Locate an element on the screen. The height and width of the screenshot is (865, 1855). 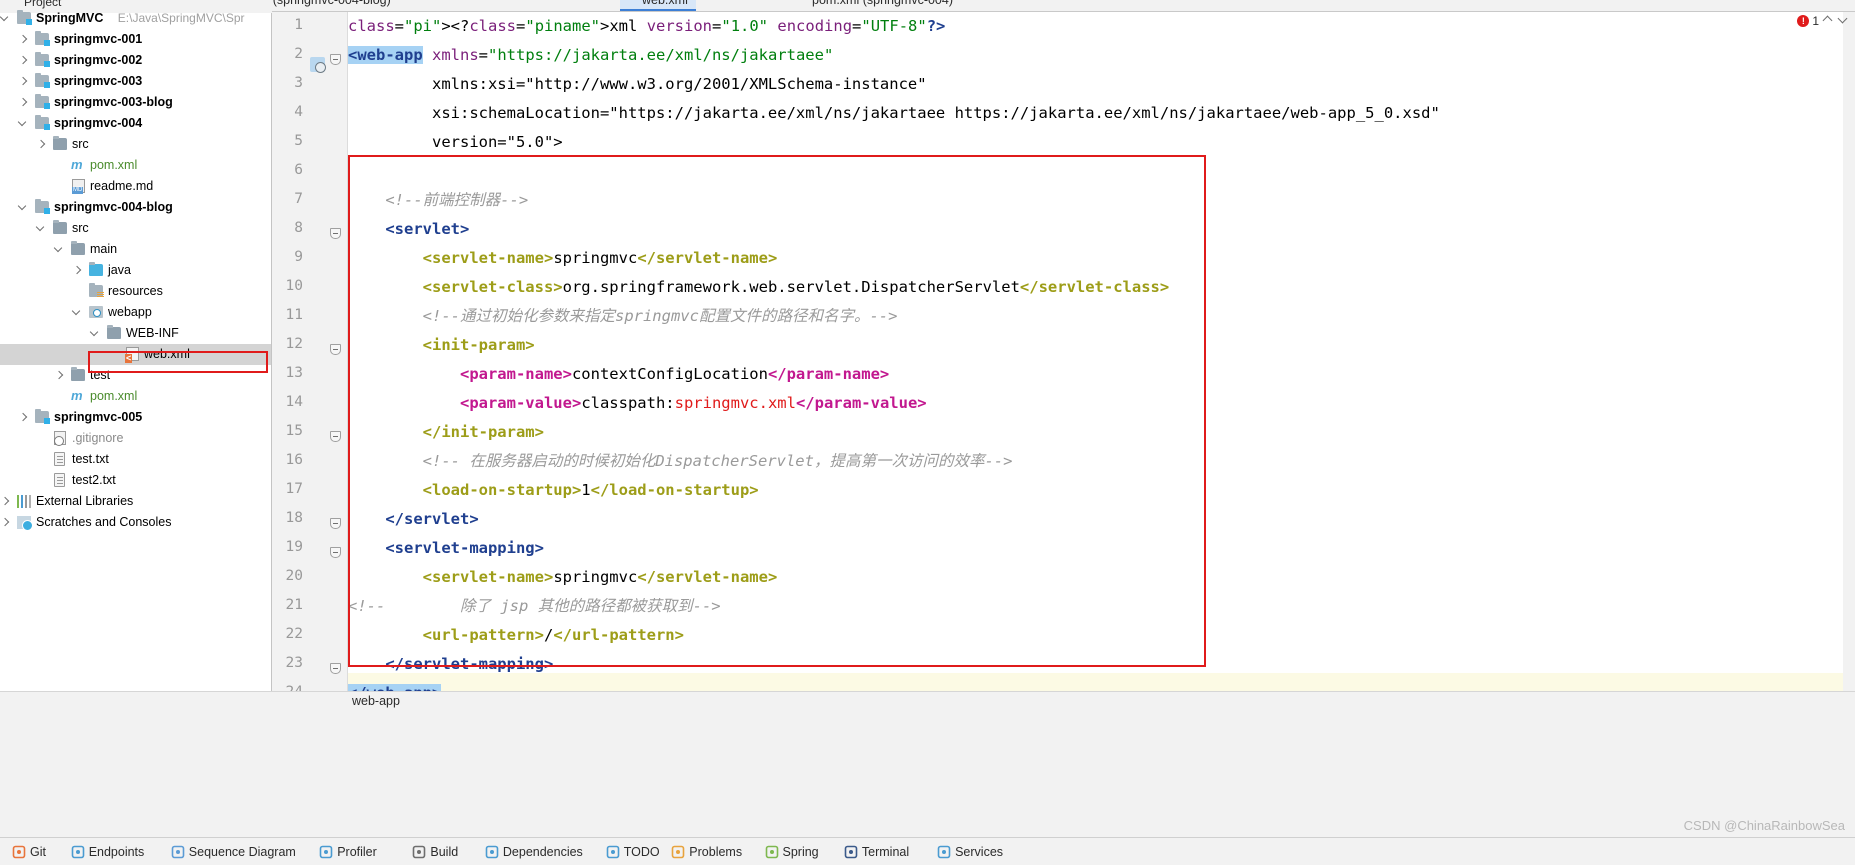
code-line: <servlet-mapping> is located at coordinates (446, 548).